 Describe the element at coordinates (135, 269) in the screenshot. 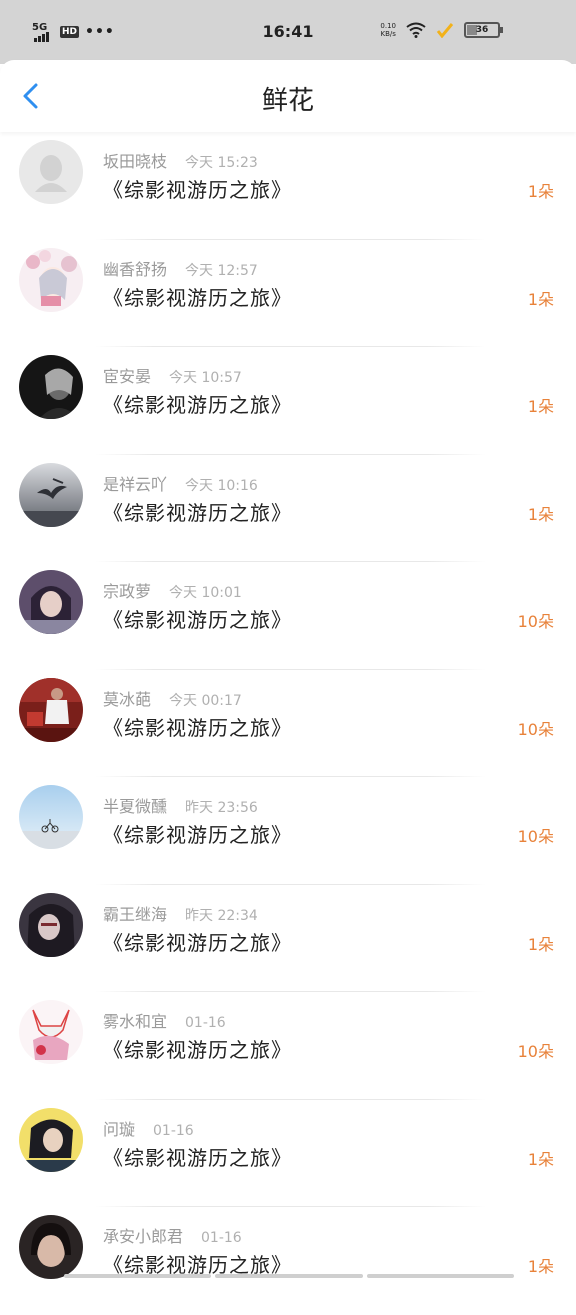

I see `user-name: 幽香舒扬` at that location.